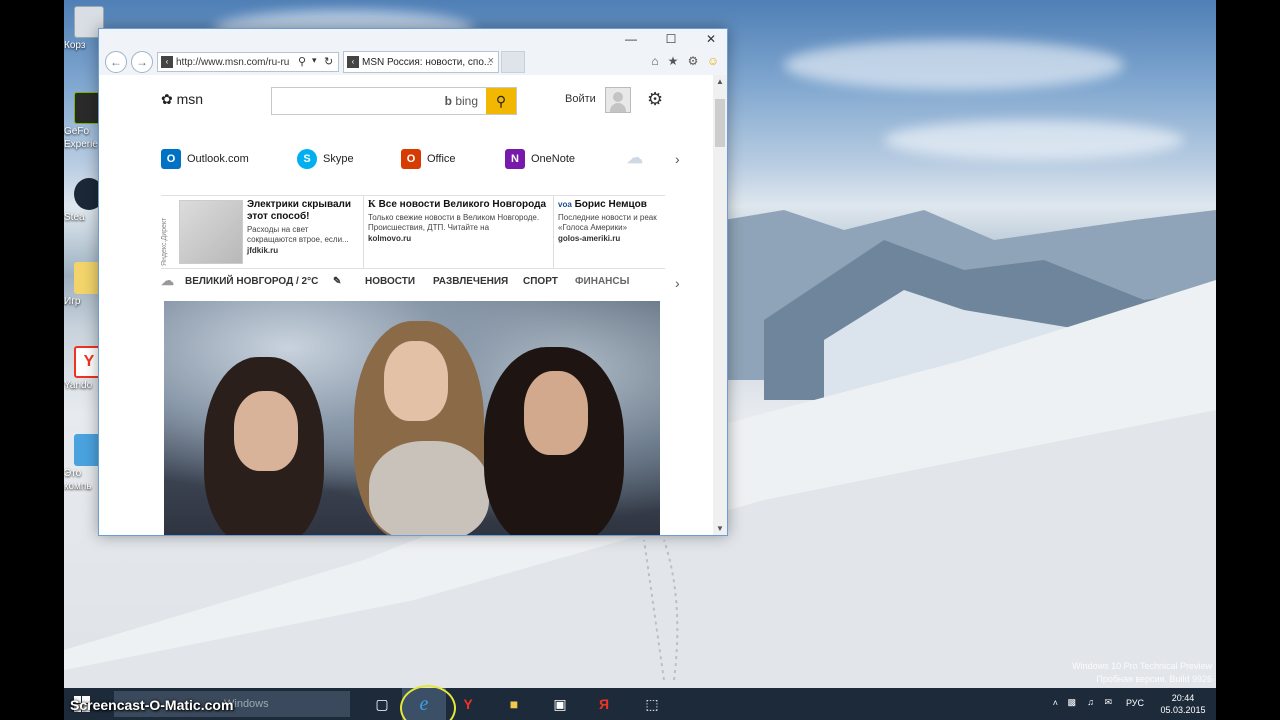 The image size is (1280, 720). Describe the element at coordinates (693, 61) in the screenshot. I see `tools-gear-icon: ⚙` at that location.